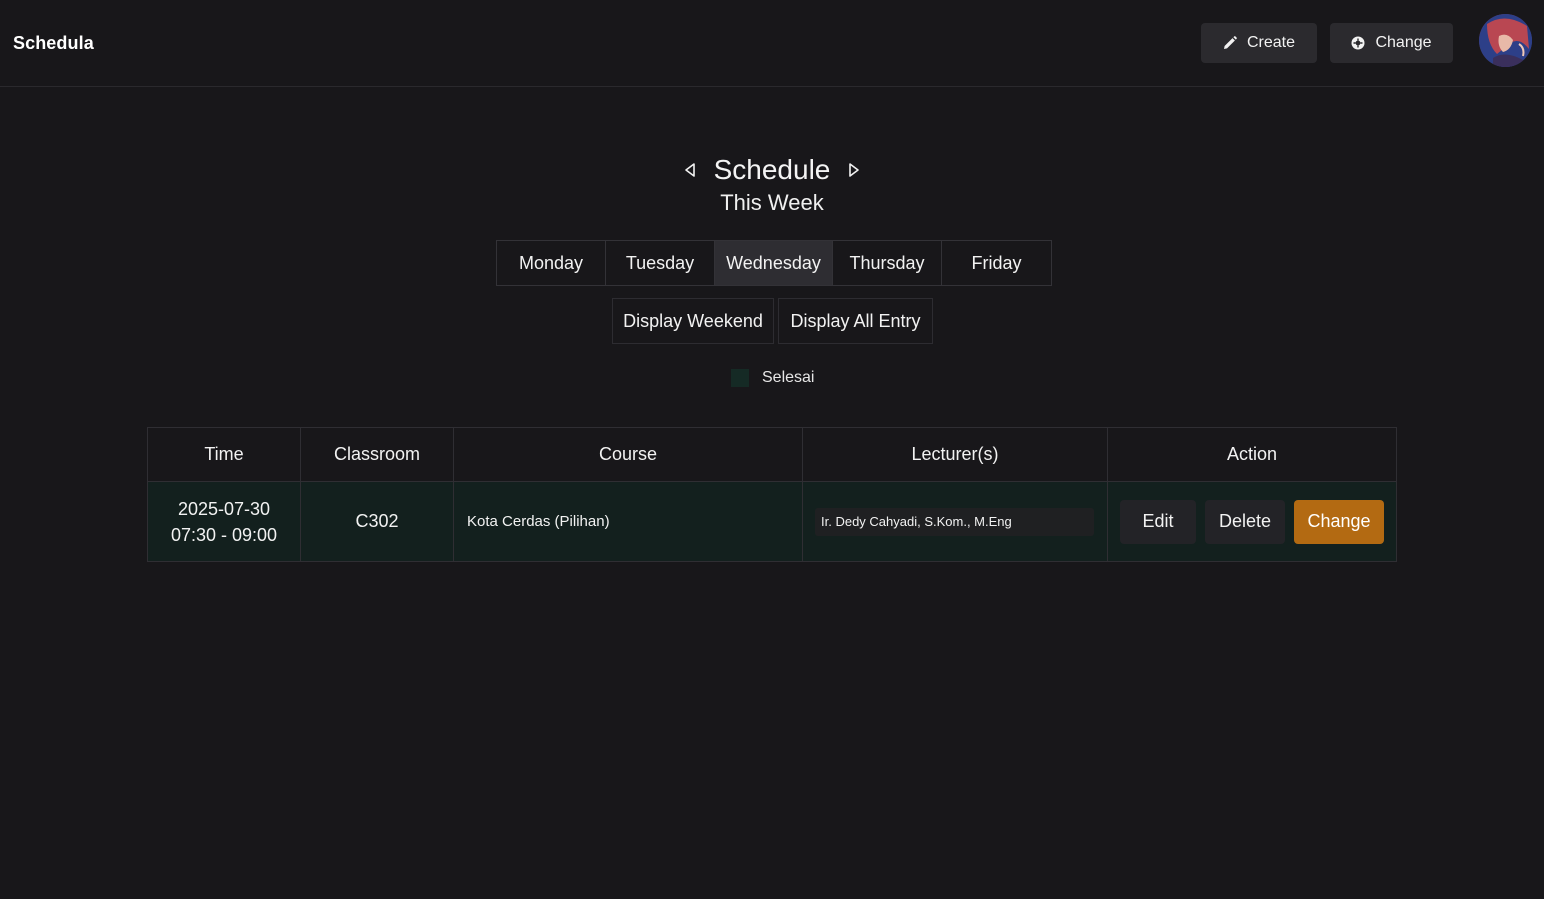  What do you see at coordinates (1252, 454) in the screenshot?
I see `header-action: Action` at bounding box center [1252, 454].